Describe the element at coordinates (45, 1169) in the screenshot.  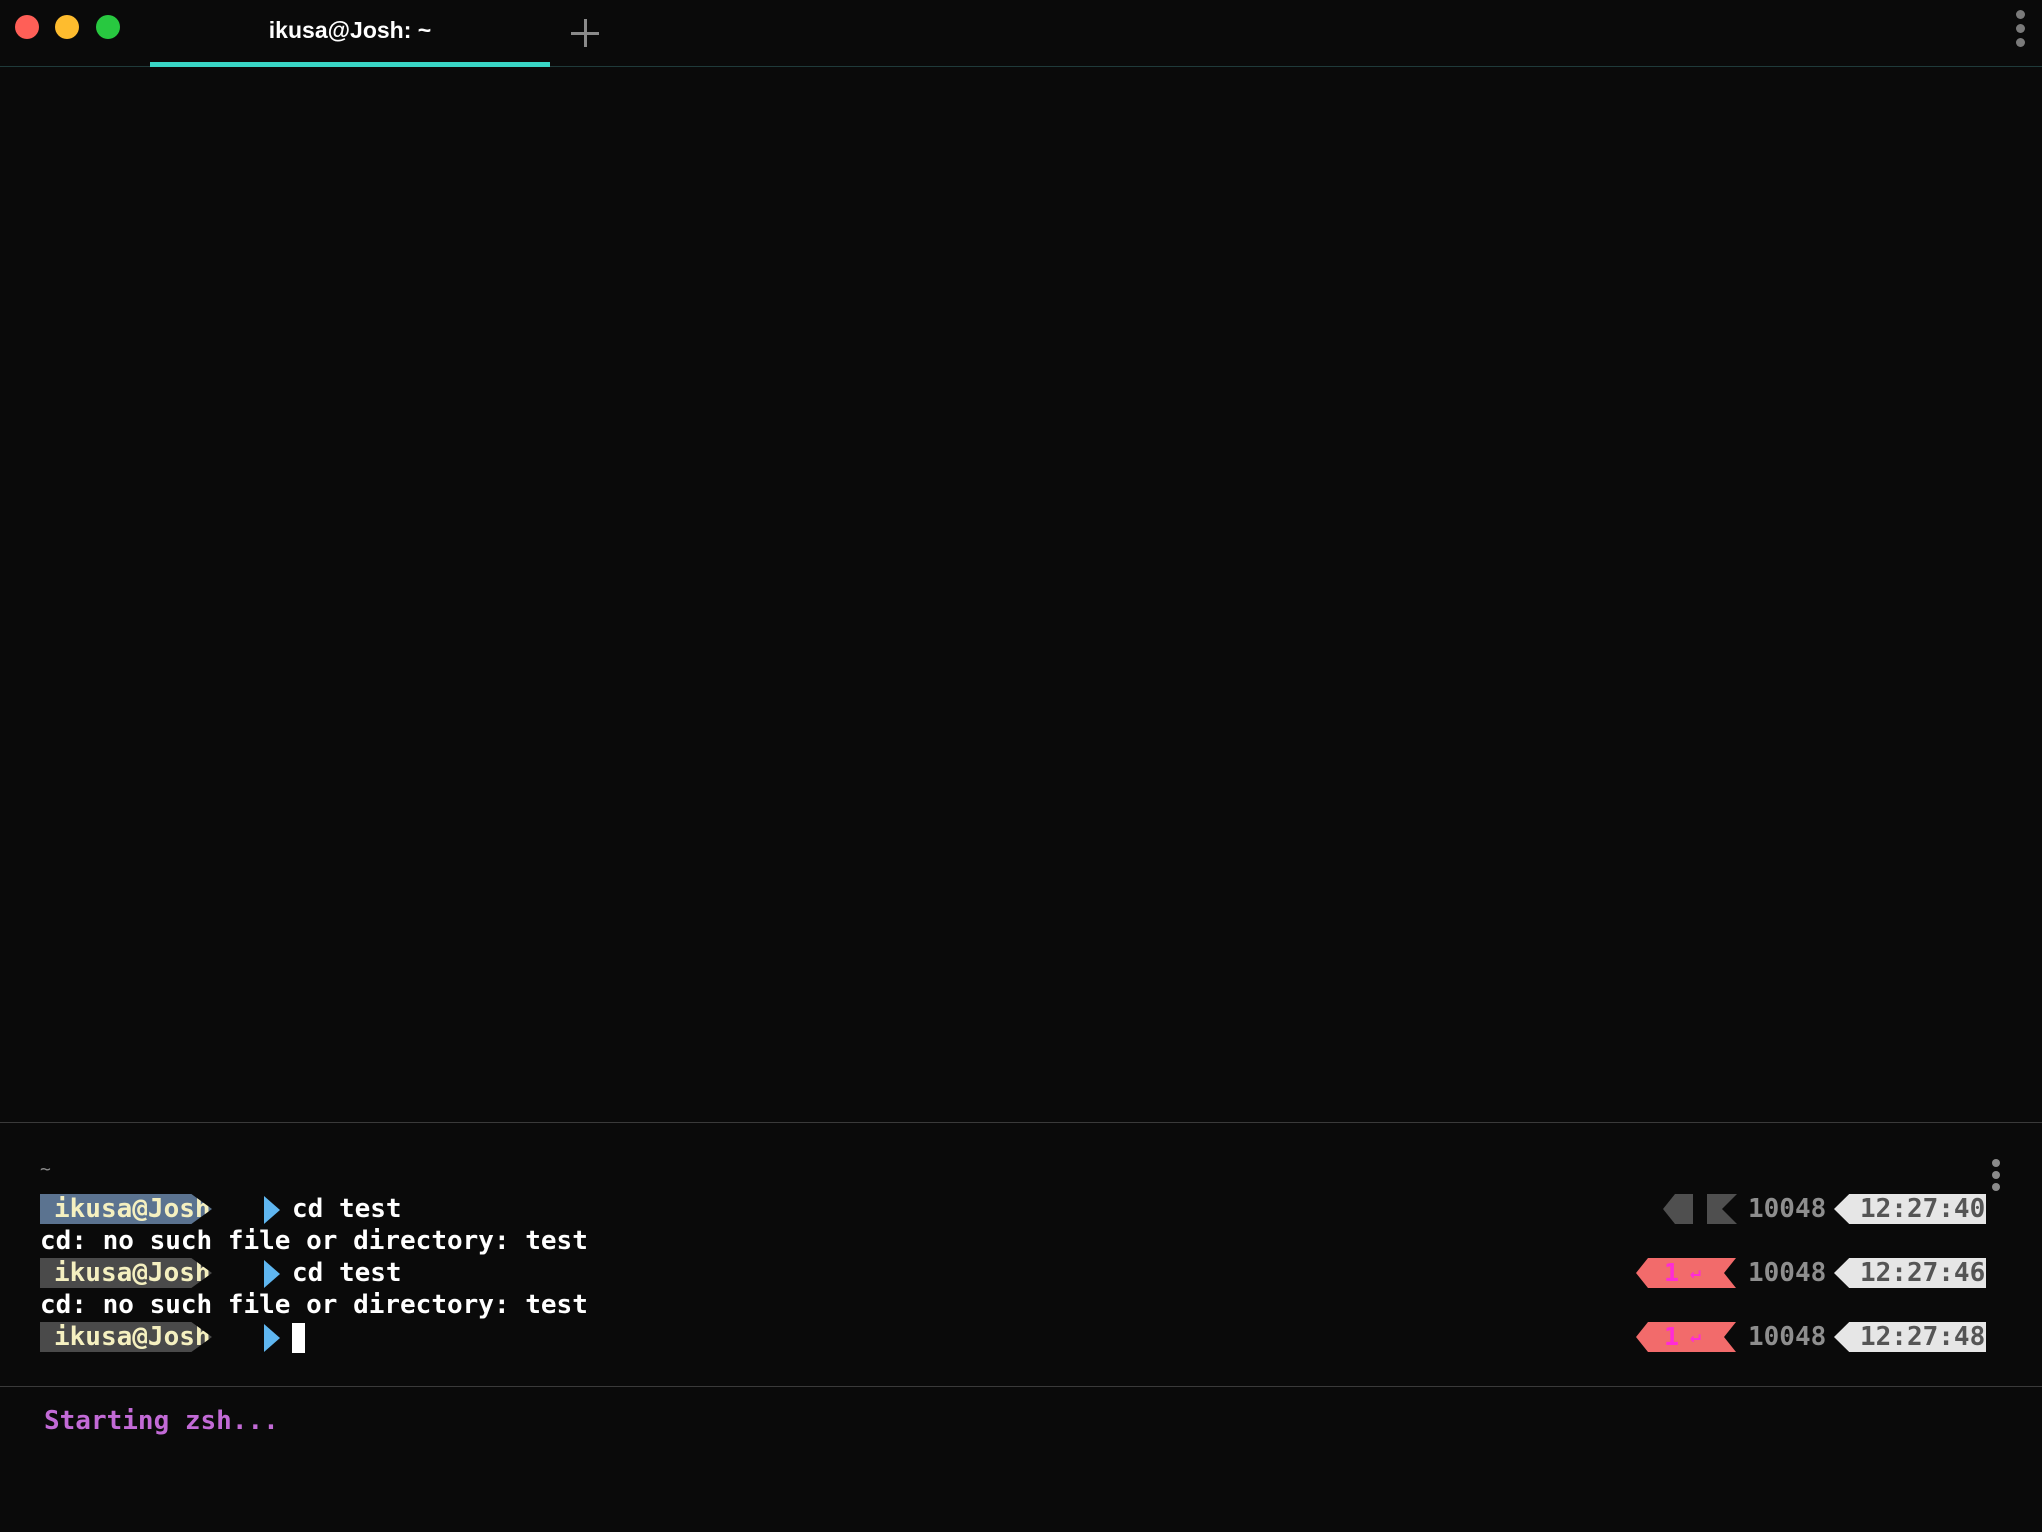
I see `current-directory: ~` at that location.